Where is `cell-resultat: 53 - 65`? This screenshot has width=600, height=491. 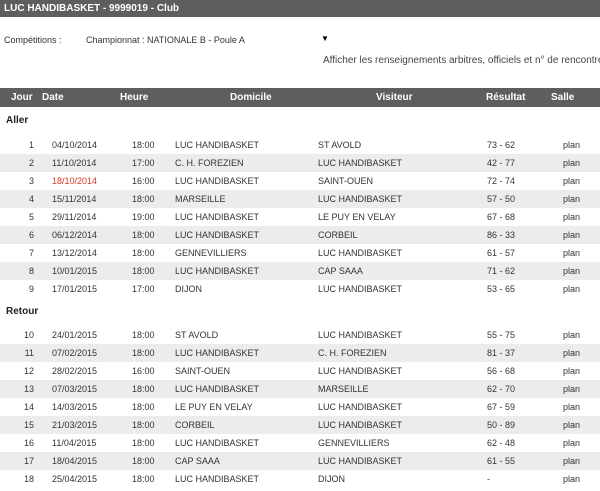
cell-resultat: 53 - 65 is located at coordinates (501, 289).